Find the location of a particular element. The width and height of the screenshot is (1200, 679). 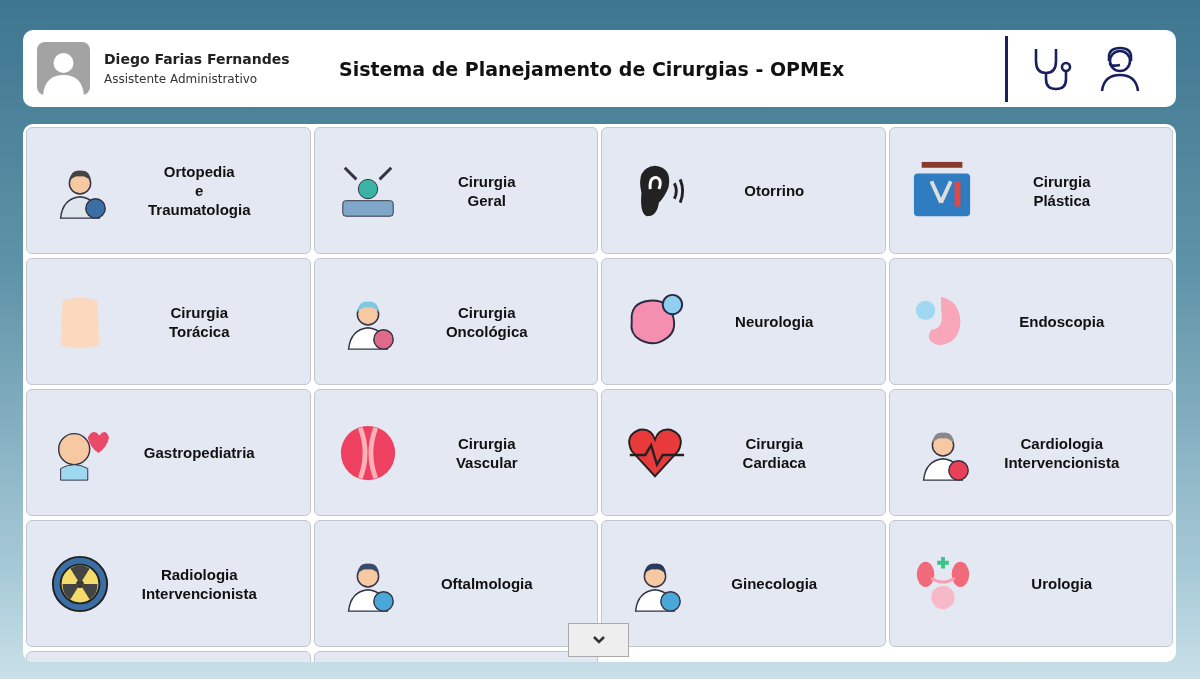

scroll-down-button is located at coordinates (598, 640).